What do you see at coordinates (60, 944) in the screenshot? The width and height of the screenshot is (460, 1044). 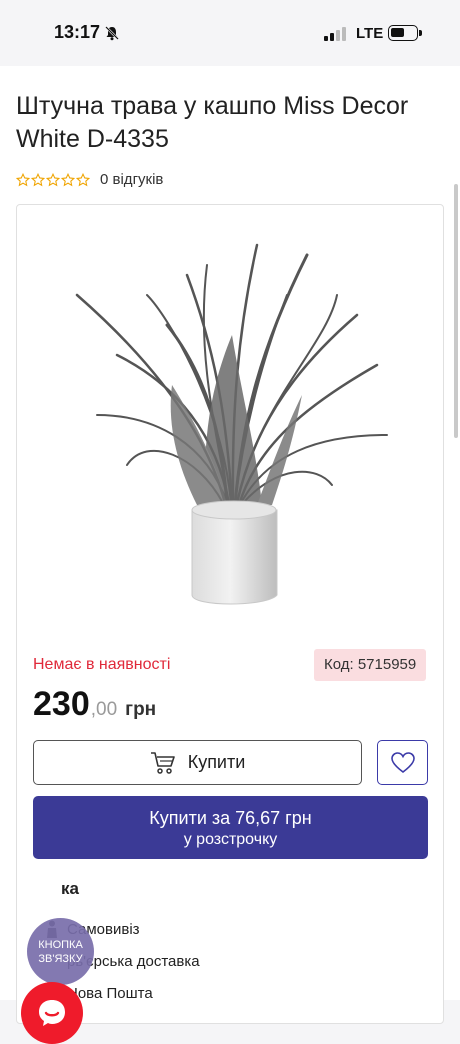 I see `contact-label-line1: КНОПКА` at bounding box center [60, 944].